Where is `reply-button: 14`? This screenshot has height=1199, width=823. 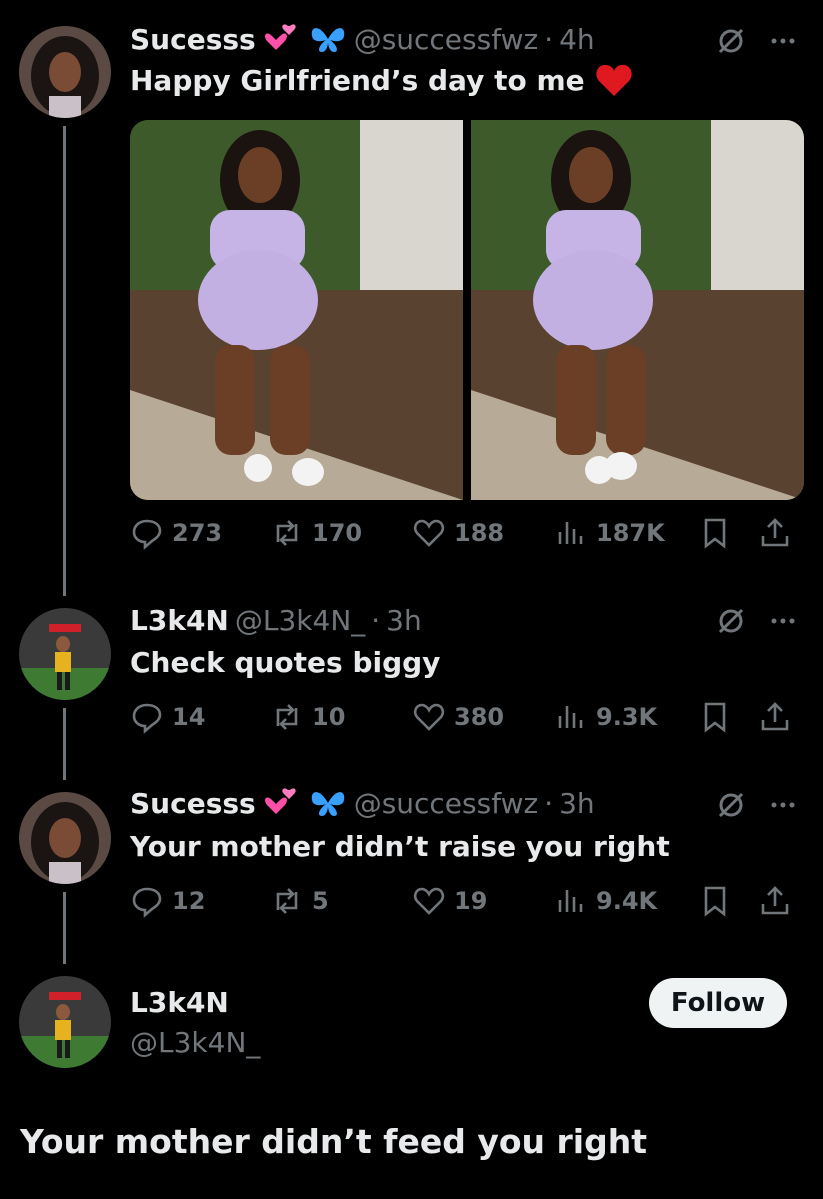 reply-button: 14 is located at coordinates (200, 717).